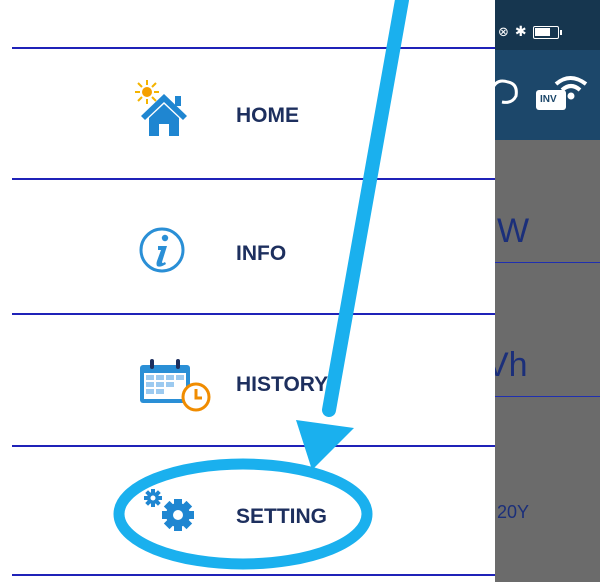  I want to click on status-time: 11:02 AM, so click(67, 27).